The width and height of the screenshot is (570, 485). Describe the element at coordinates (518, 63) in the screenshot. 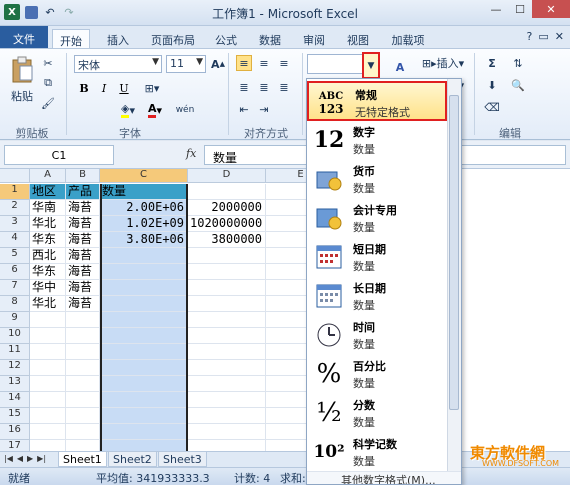

I see `sort-filter-icon: ⇅` at that location.